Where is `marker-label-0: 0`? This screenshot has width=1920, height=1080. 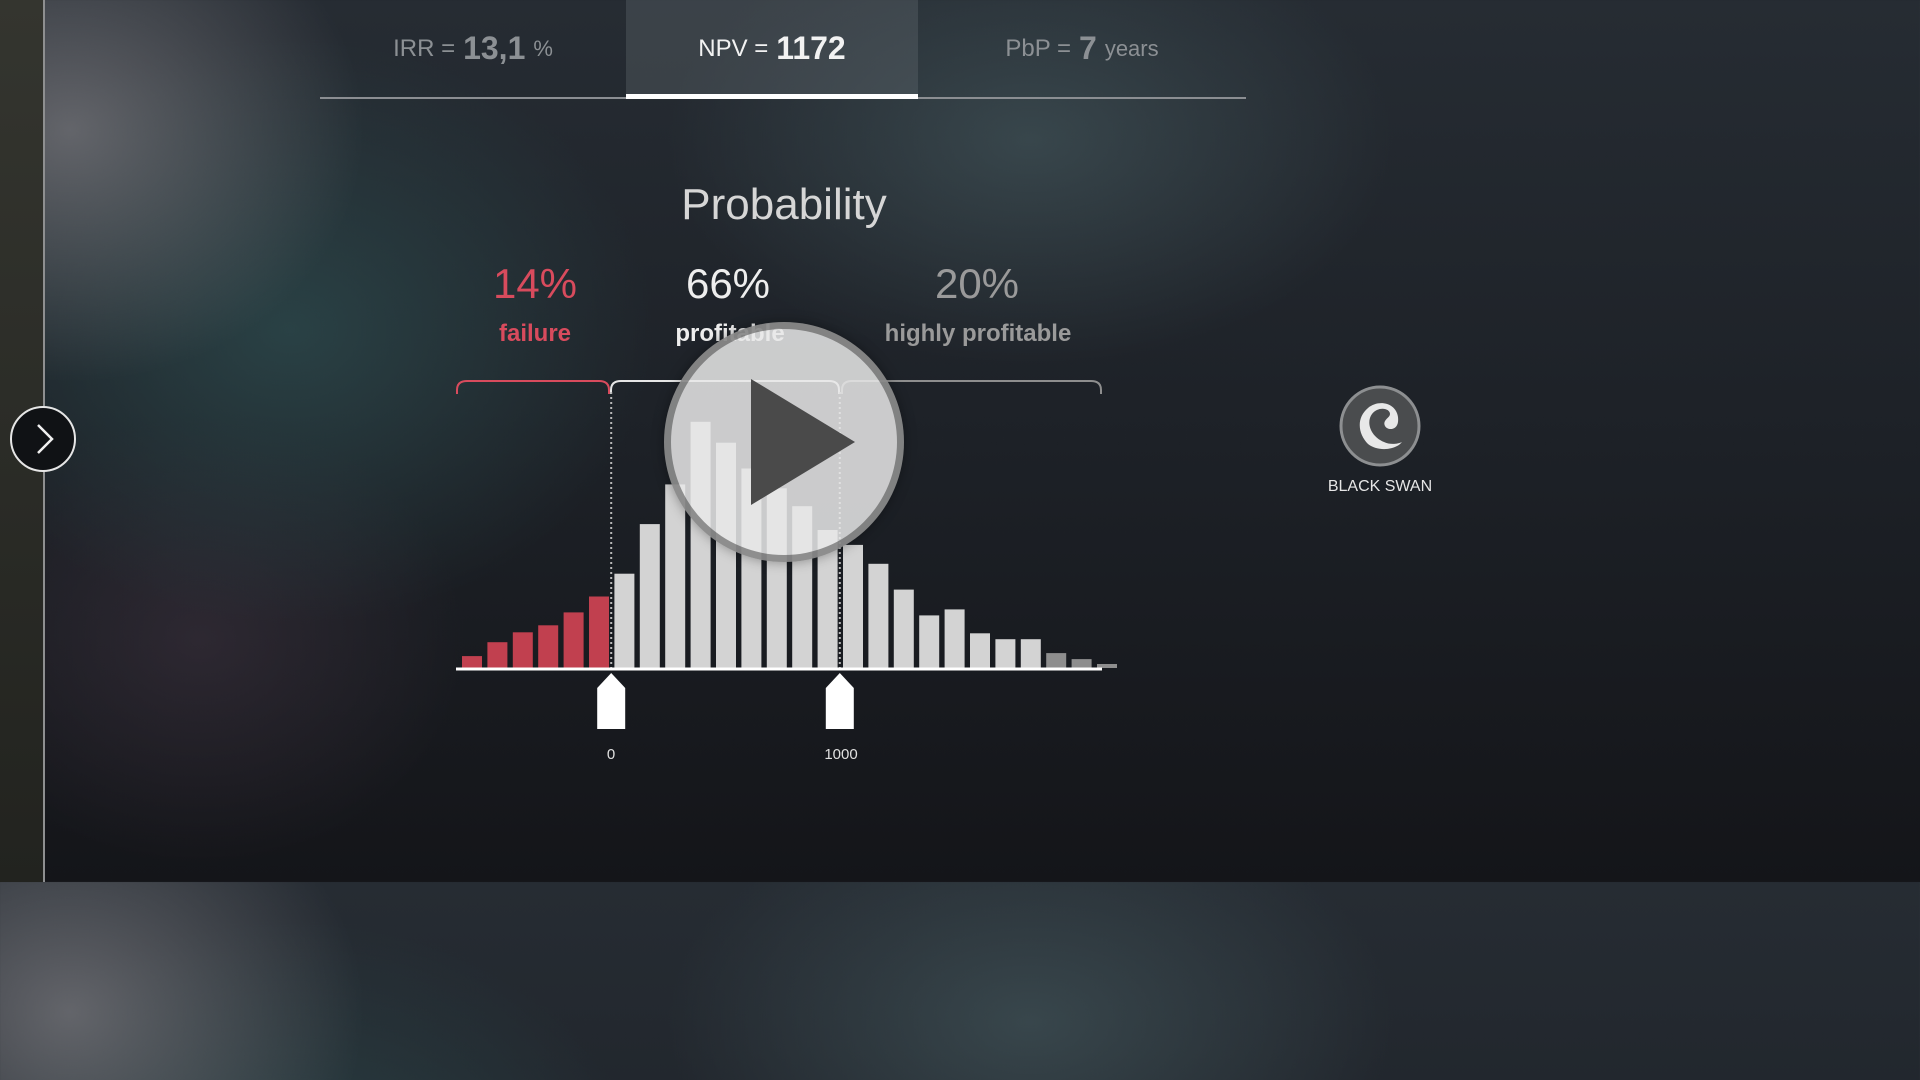 marker-label-0: 0 is located at coordinates (611, 754).